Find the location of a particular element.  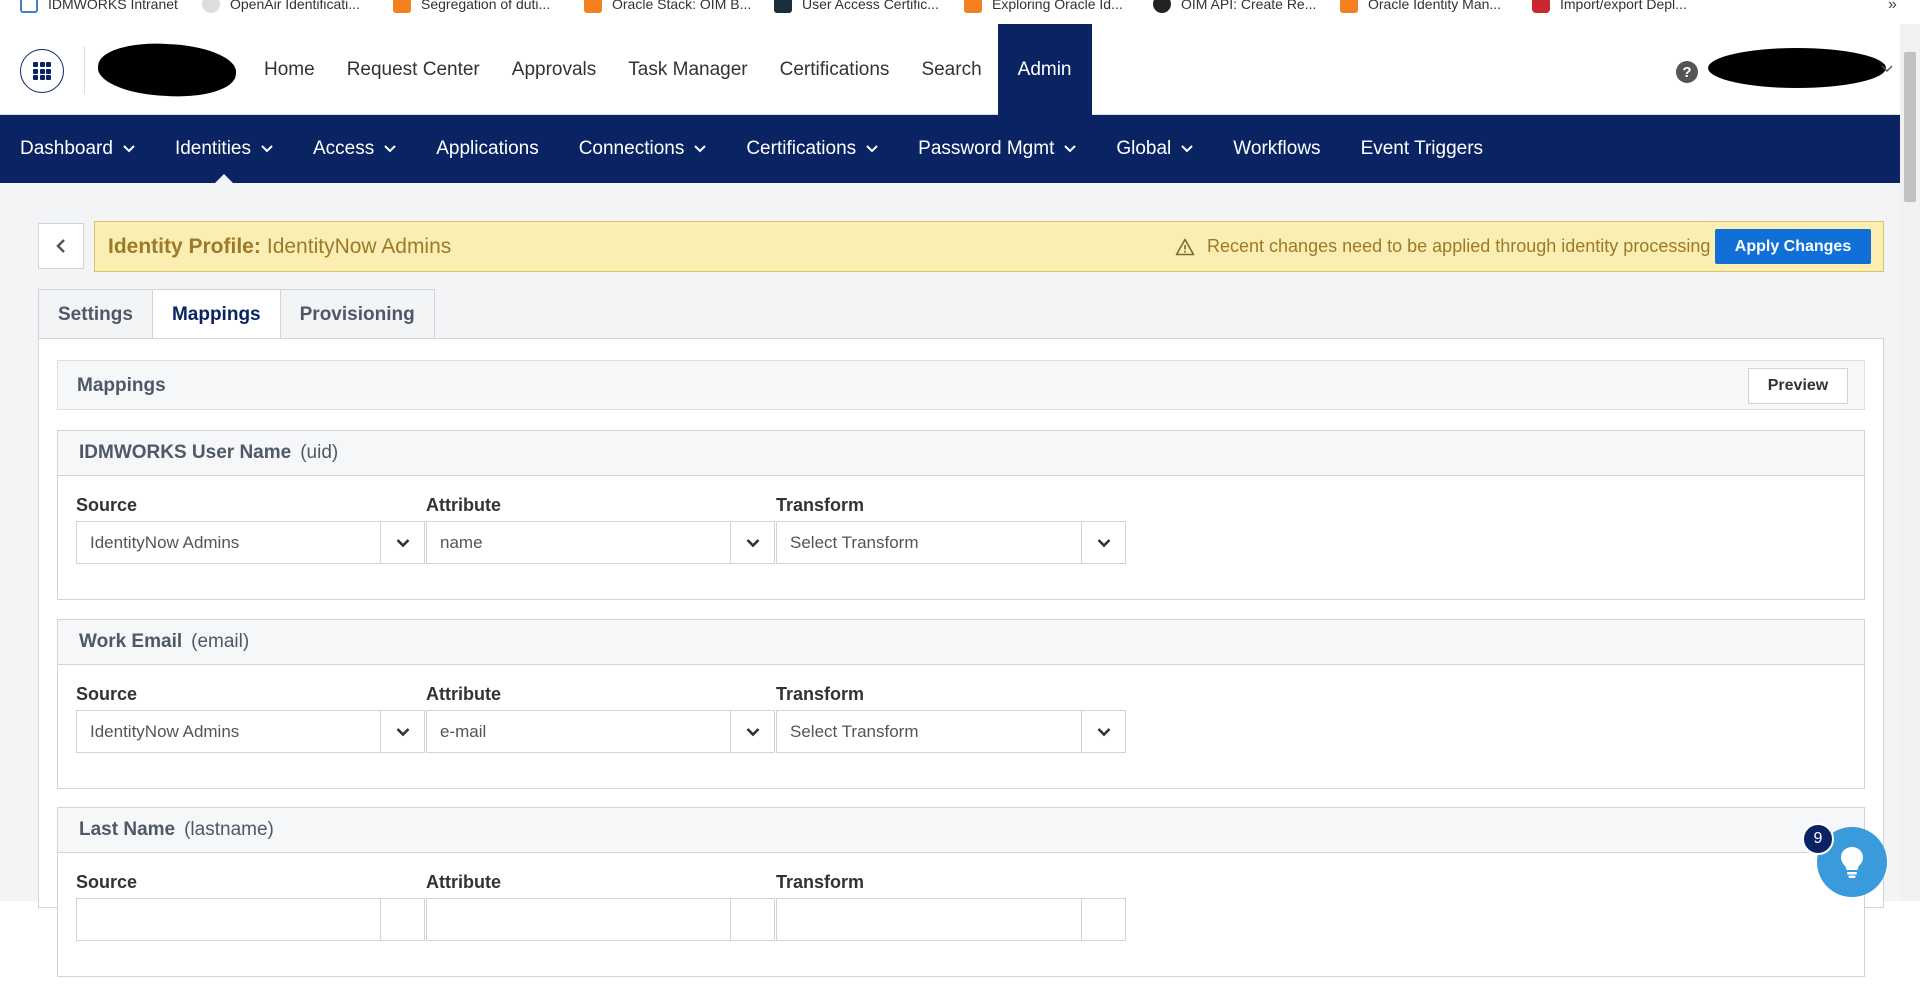

divider is located at coordinates (84, 70).